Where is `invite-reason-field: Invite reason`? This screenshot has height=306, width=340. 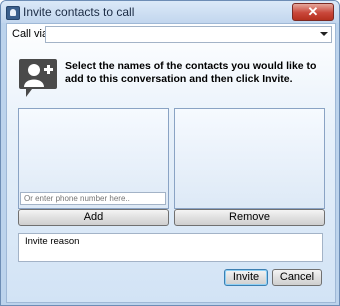 invite-reason-field: Invite reason is located at coordinates (170, 247).